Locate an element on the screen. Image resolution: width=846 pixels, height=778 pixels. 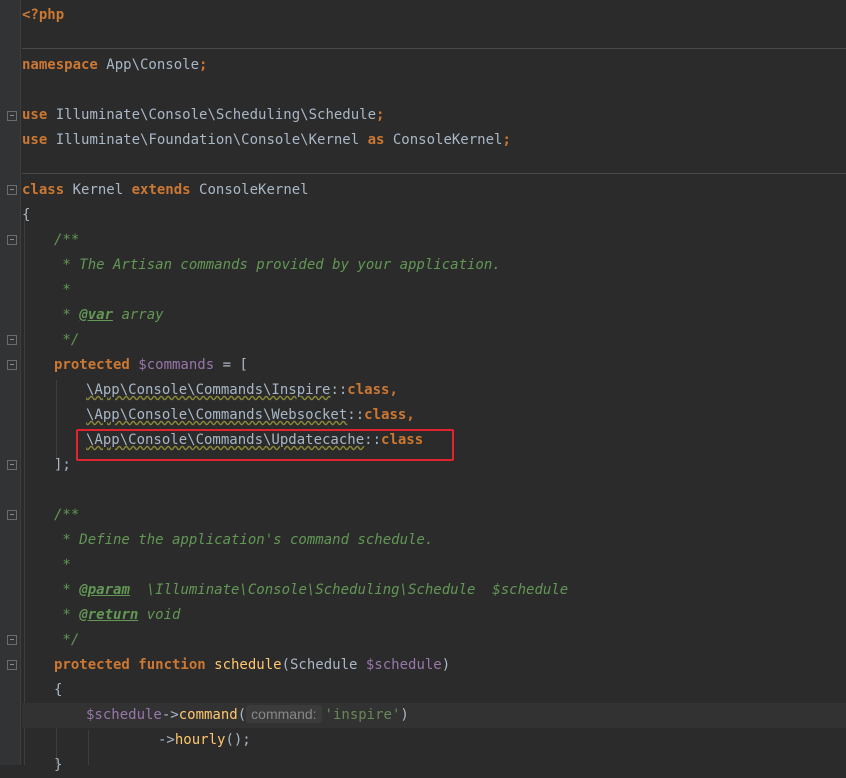
paren: (); is located at coordinates (238, 740).